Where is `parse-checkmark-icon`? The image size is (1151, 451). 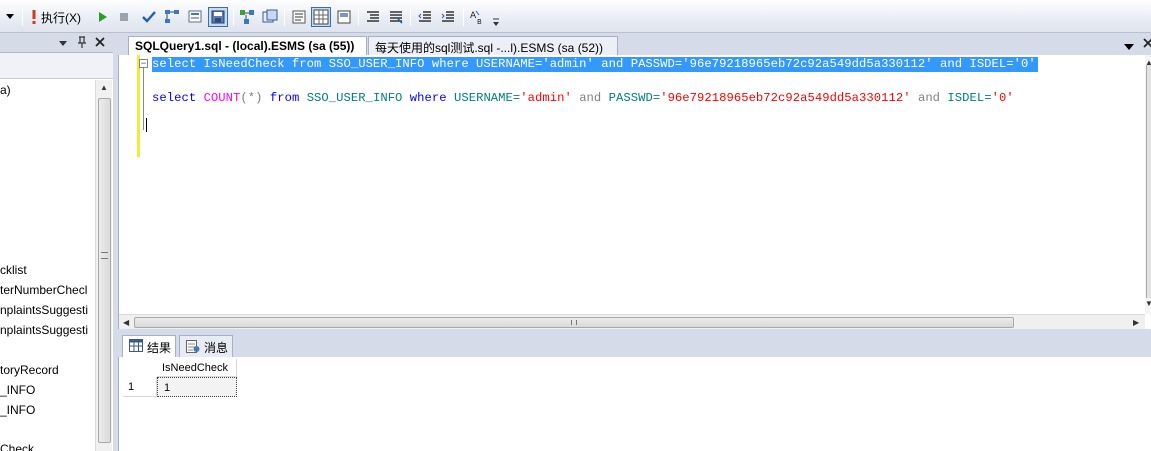 parse-checkmark-icon is located at coordinates (149, 17).